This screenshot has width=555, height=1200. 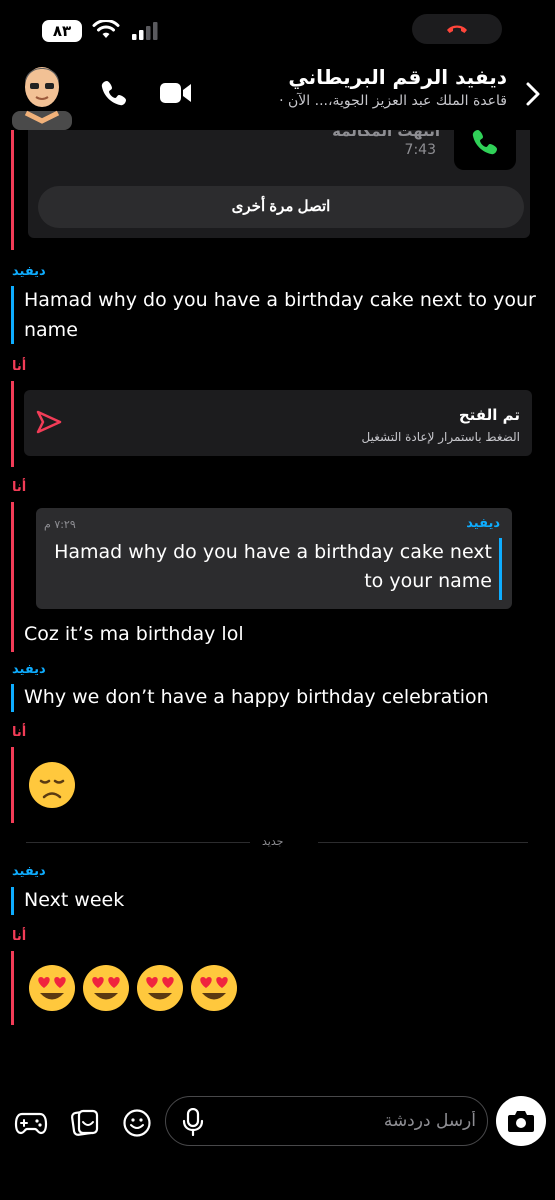 I want to click on signal-icon, so click(x=145, y=31).